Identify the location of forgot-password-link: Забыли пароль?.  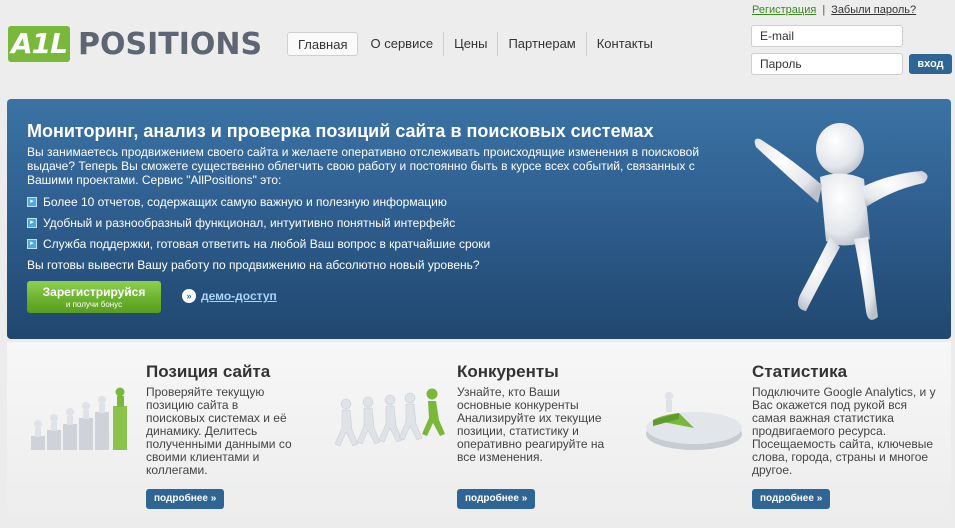
(873, 10).